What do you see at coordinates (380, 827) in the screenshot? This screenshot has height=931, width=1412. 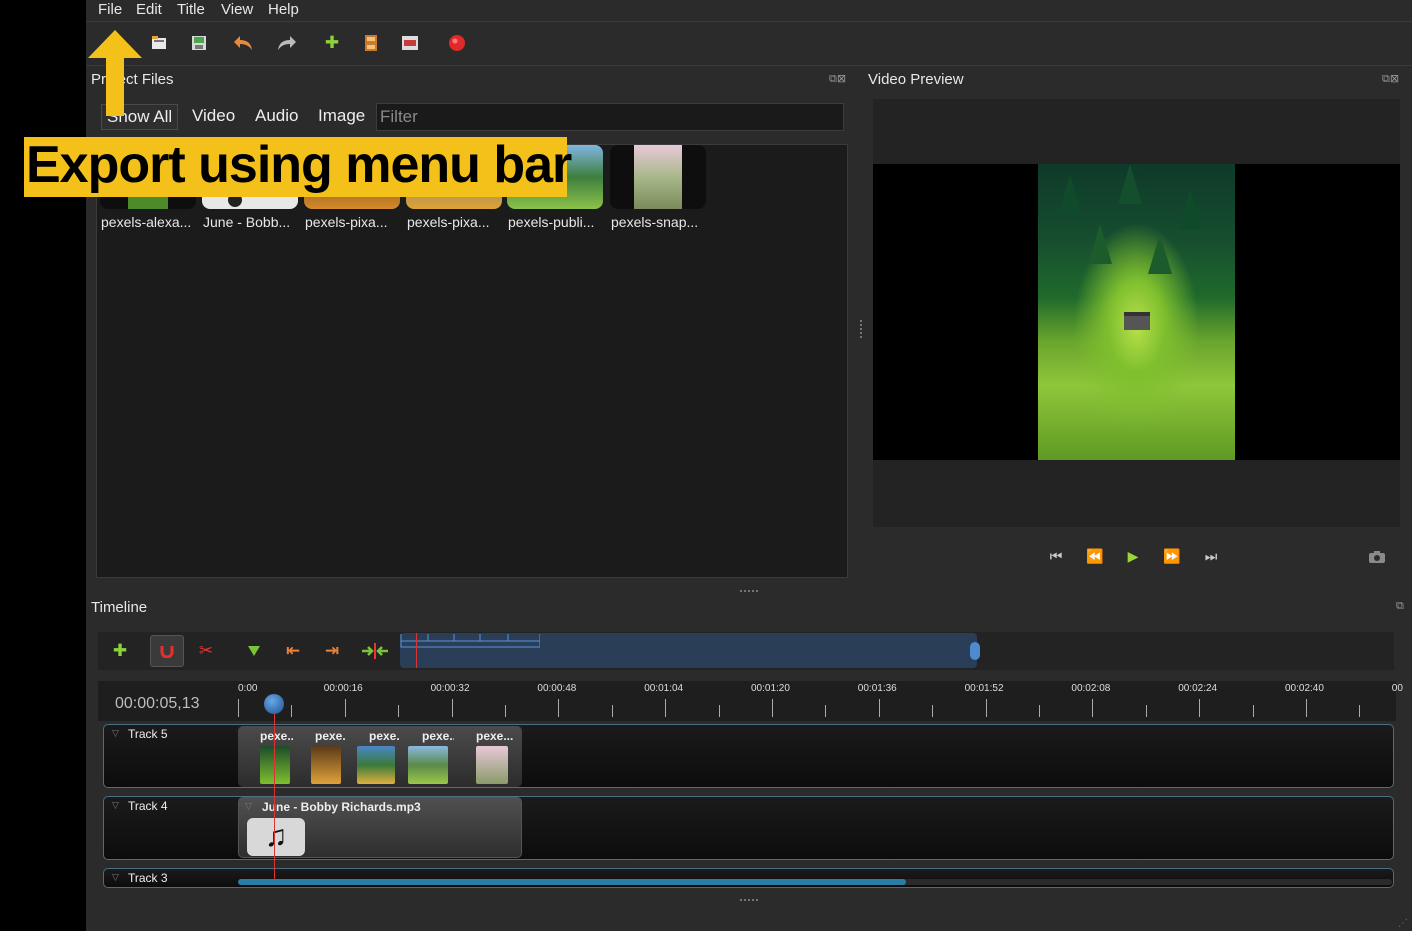 I see `audio-clip: ▽ June - Bobby Richards.mp3 ♫` at bounding box center [380, 827].